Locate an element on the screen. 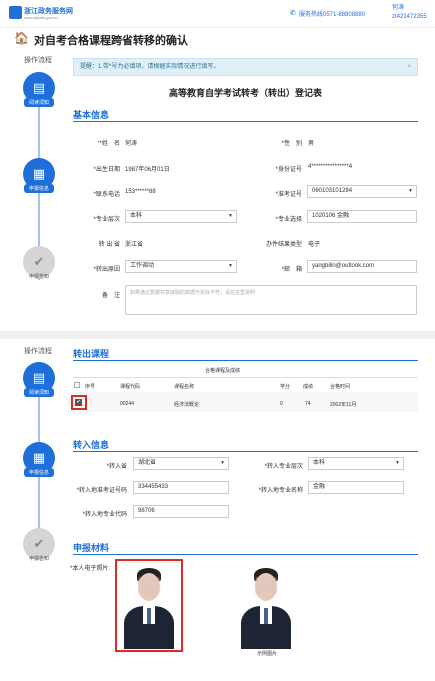  in-major-code-input: 98706 is located at coordinates (181, 511).